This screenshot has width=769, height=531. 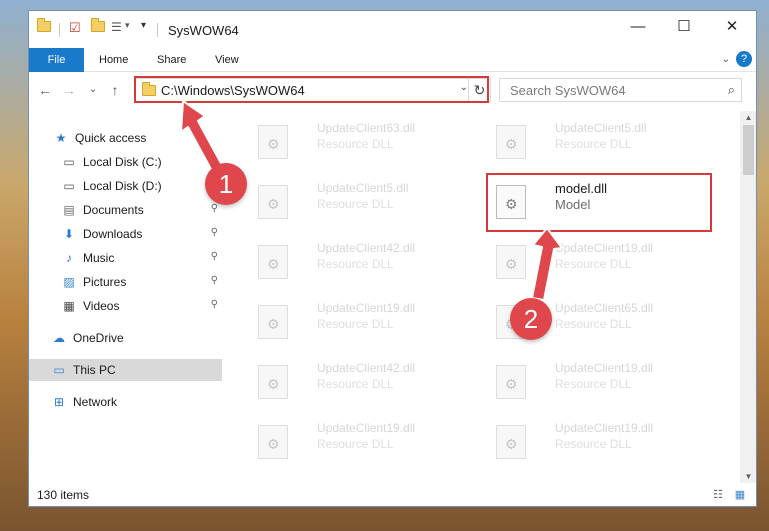 What do you see at coordinates (392, 60) in the screenshot?
I see `ribbon: File Home Share View ⌄ ?` at bounding box center [392, 60].